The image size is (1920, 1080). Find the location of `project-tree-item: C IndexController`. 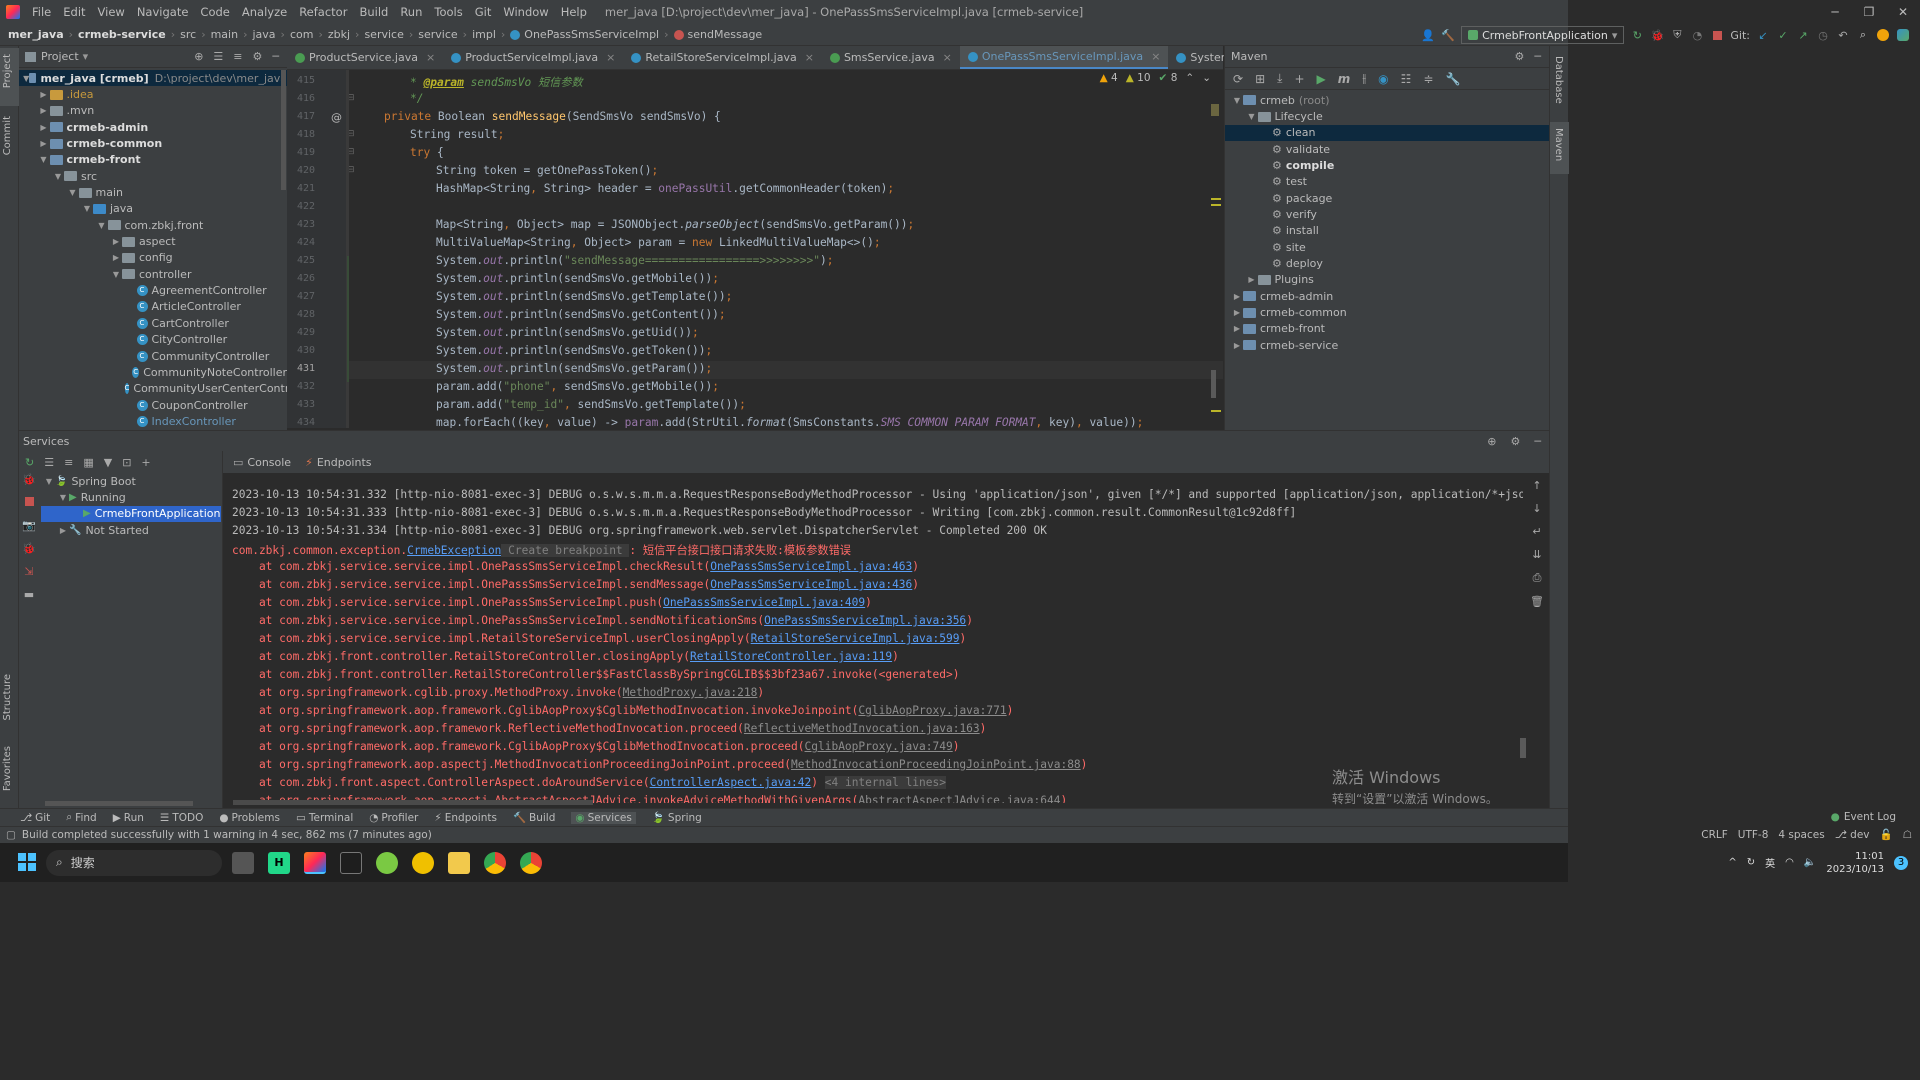

project-tree-item: C IndexController is located at coordinates (153, 421).